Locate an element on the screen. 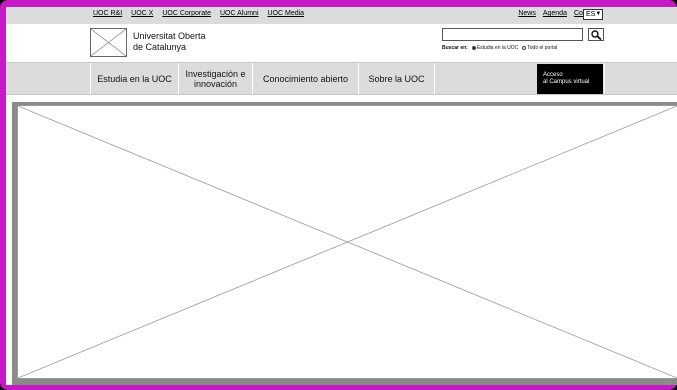  brand-name: Universitat Oberta de Catalunya is located at coordinates (169, 42).